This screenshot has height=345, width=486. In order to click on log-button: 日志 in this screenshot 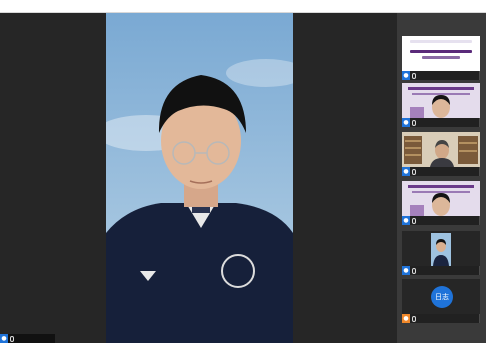, I will do `click(442, 297)`.